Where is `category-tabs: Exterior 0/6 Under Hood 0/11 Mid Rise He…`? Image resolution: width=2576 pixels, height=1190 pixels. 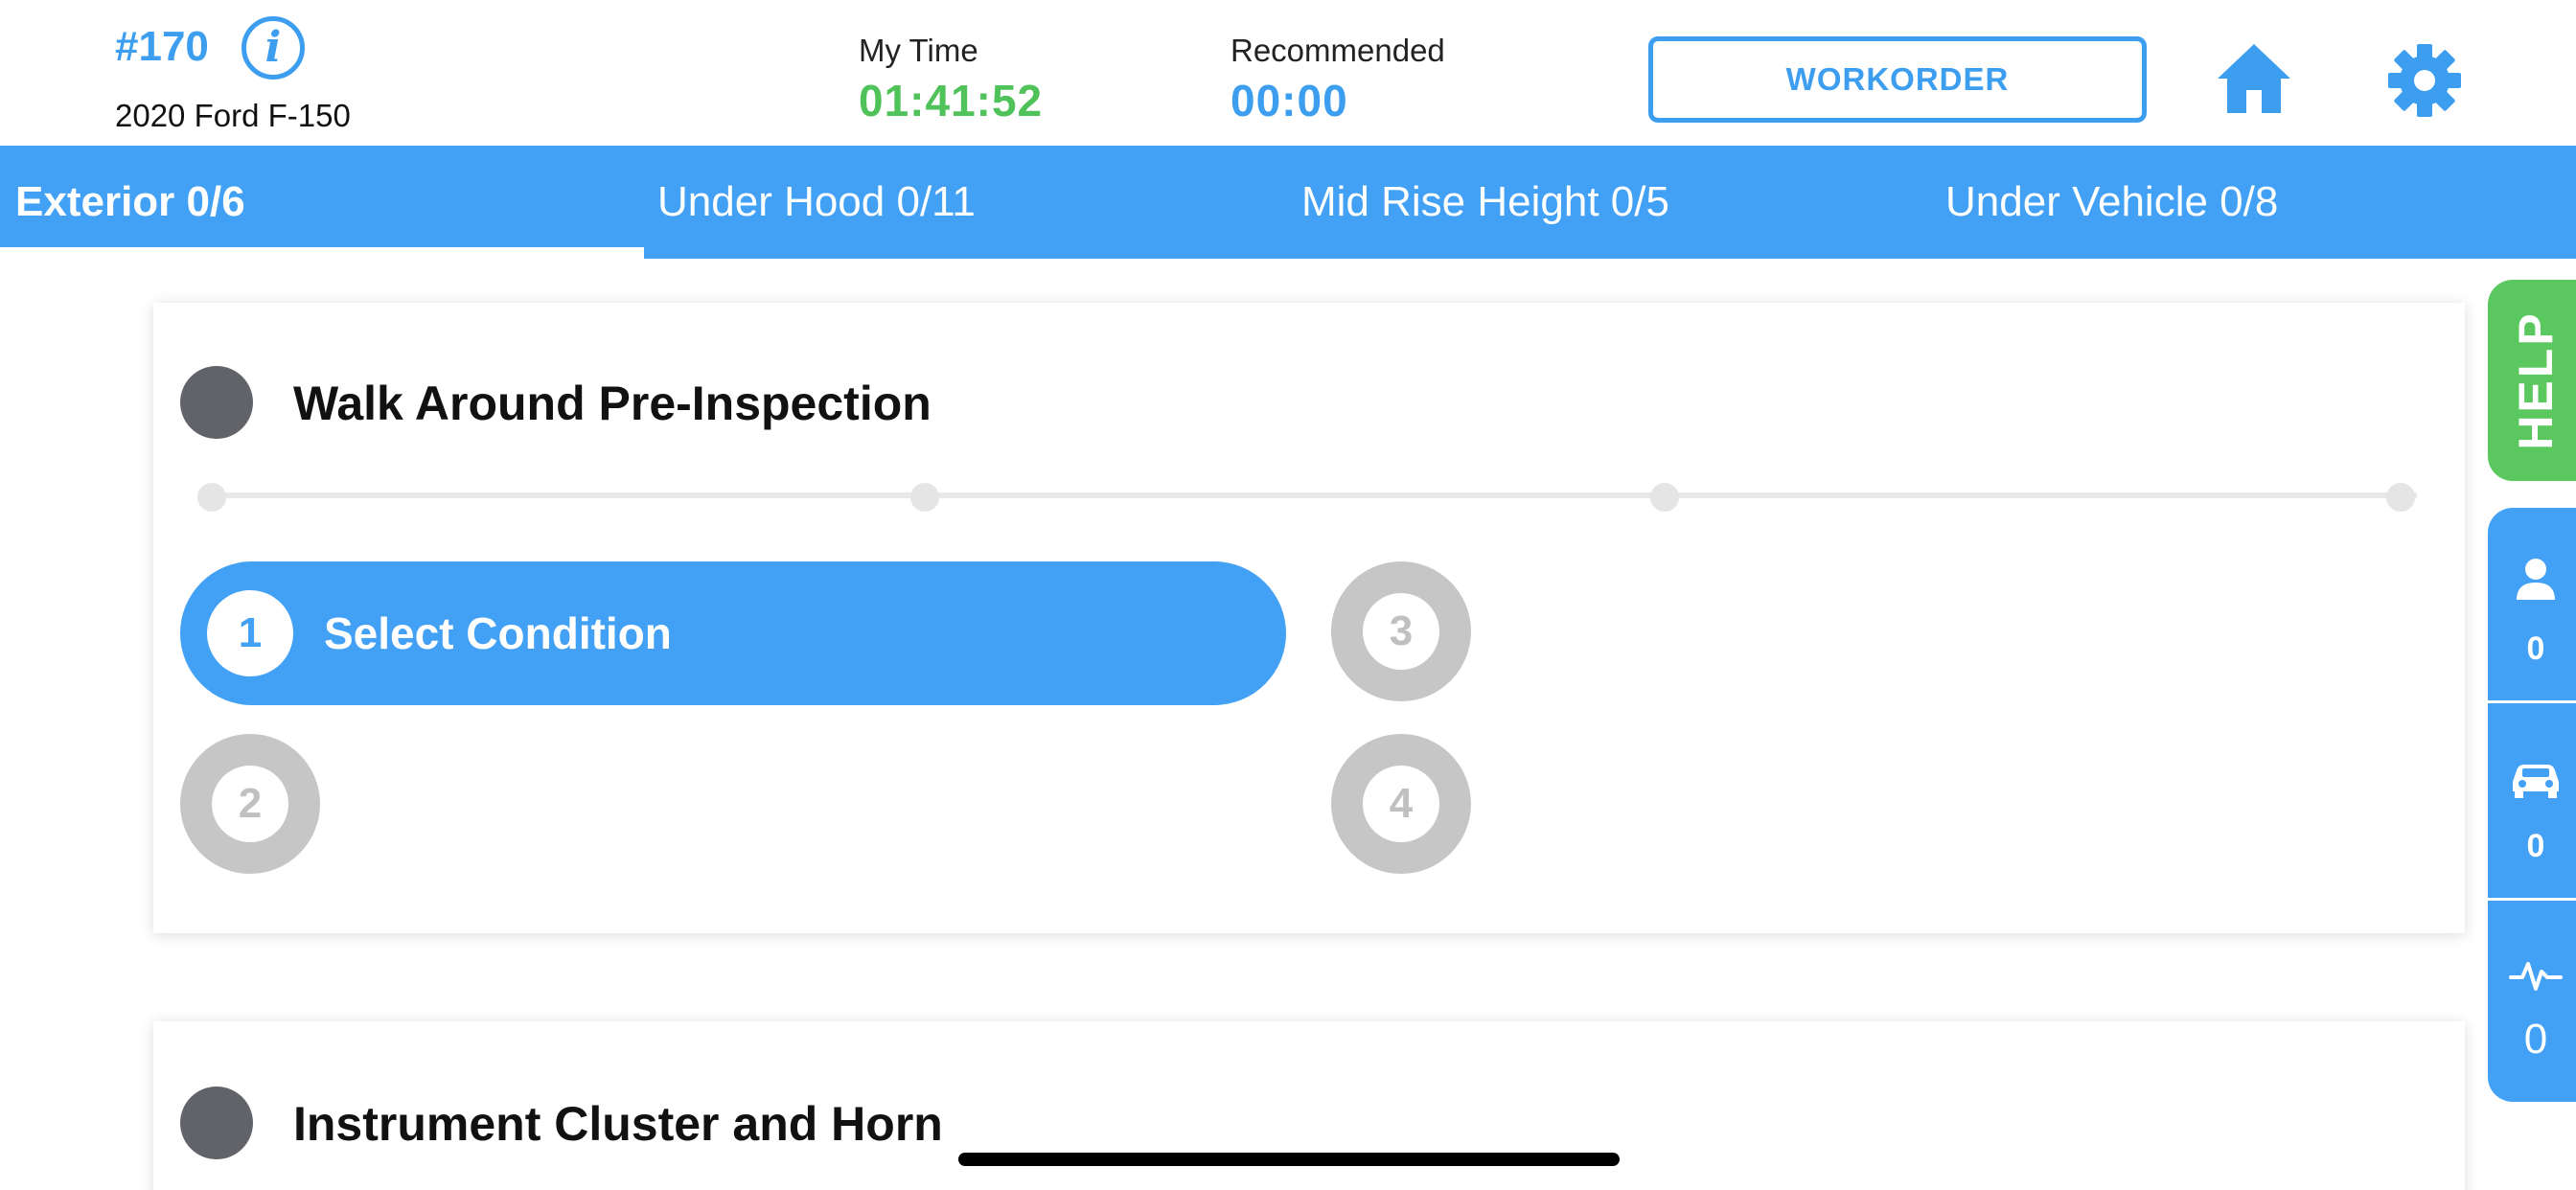 category-tabs: Exterior 0/6 Under Hood 0/11 Mid Rise He… is located at coordinates (1288, 203).